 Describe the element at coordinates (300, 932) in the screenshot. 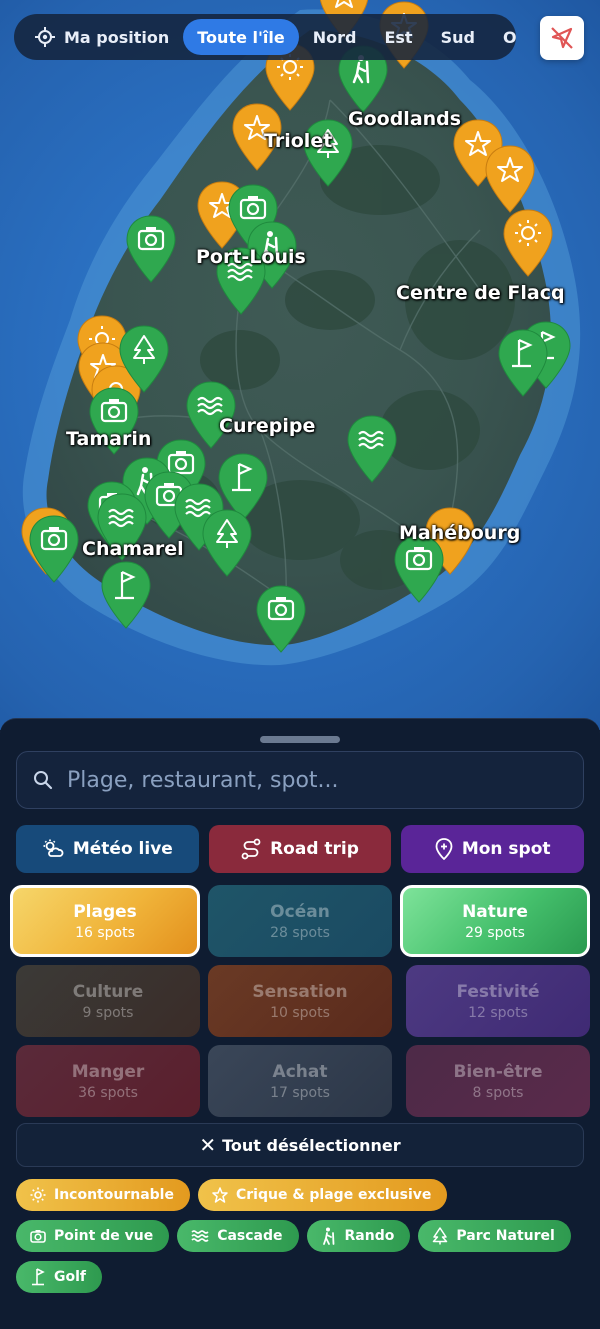

I see `category-count: 28 spots` at that location.